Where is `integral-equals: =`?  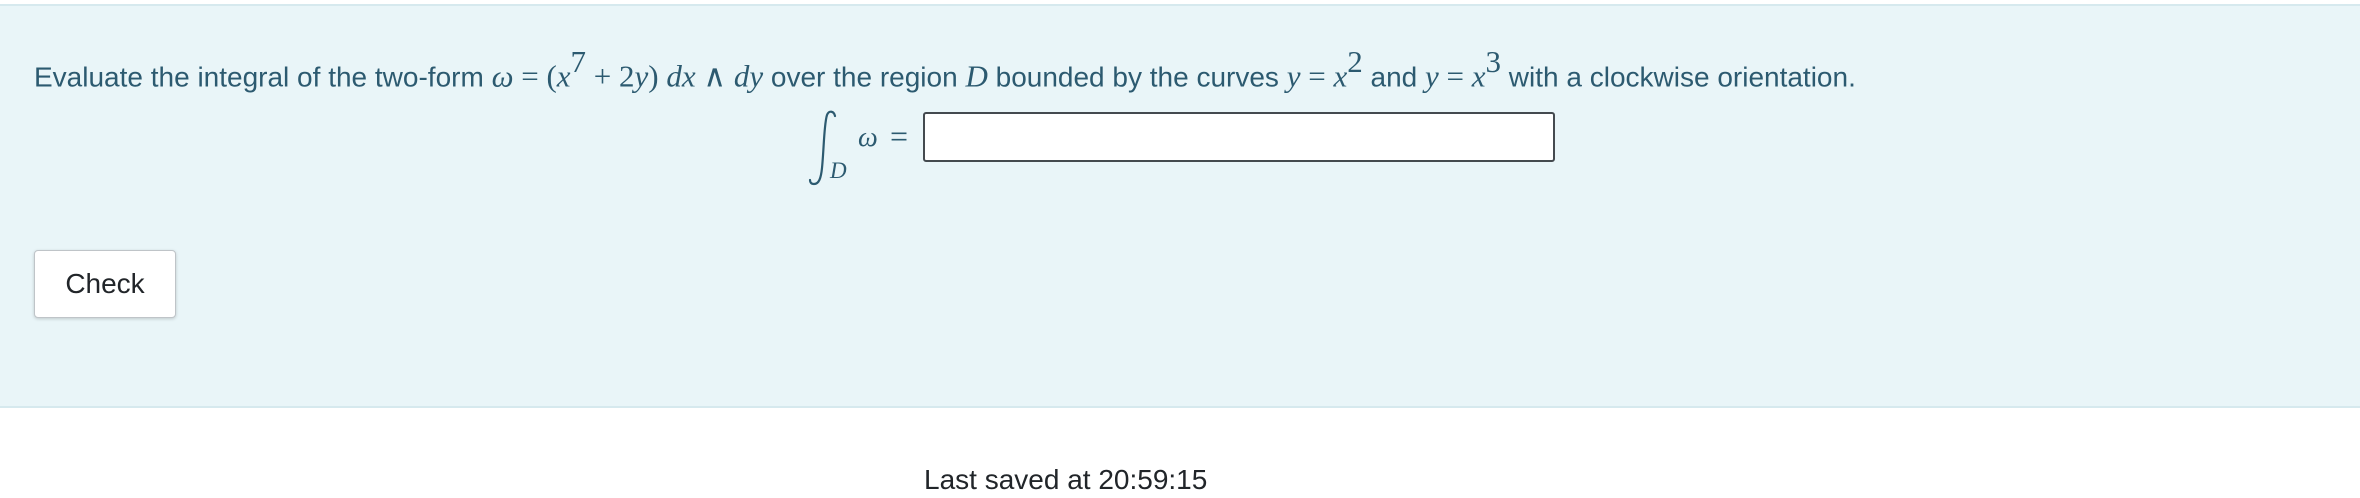 integral-equals: = is located at coordinates (899, 136).